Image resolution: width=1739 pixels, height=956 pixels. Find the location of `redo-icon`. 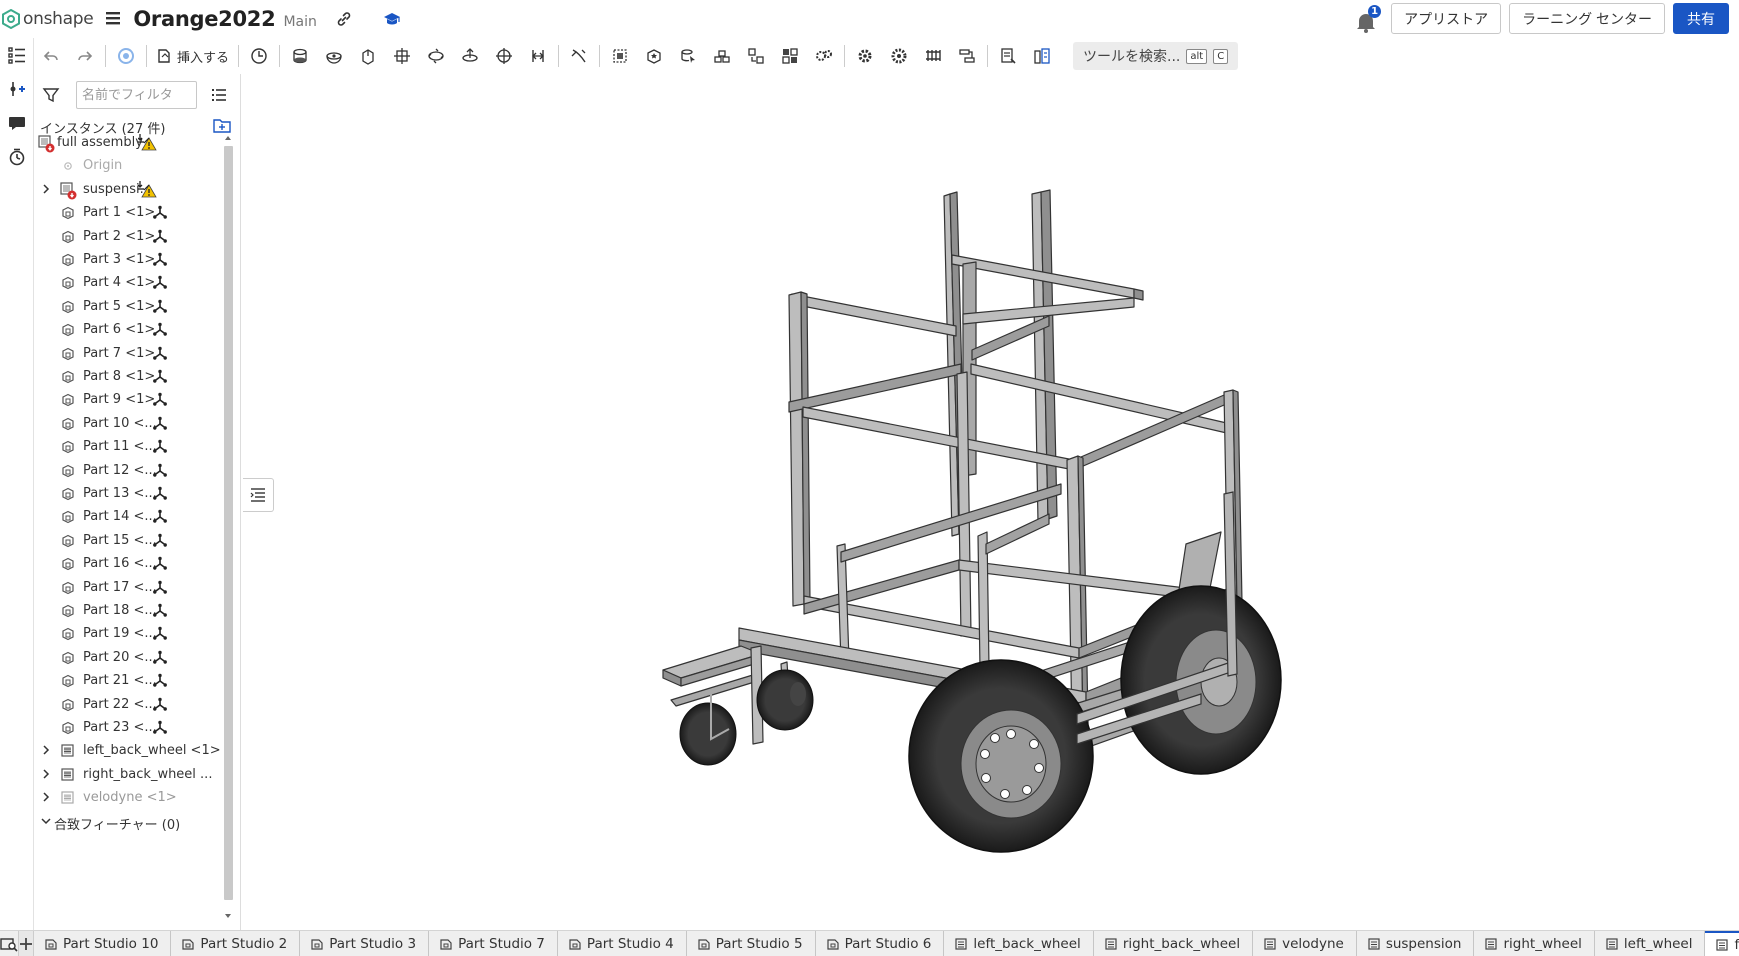

redo-icon is located at coordinates (85, 56).